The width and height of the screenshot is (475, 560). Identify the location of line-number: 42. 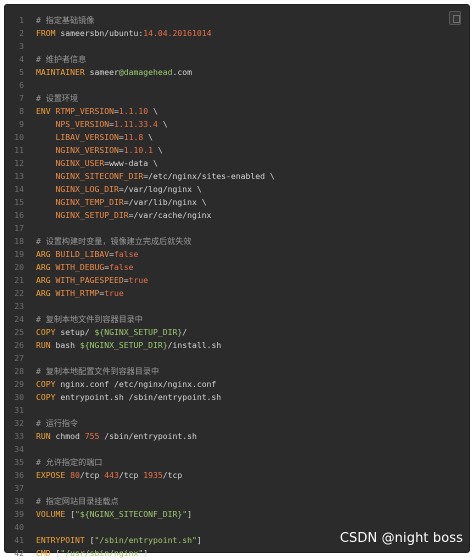
(19, 553).